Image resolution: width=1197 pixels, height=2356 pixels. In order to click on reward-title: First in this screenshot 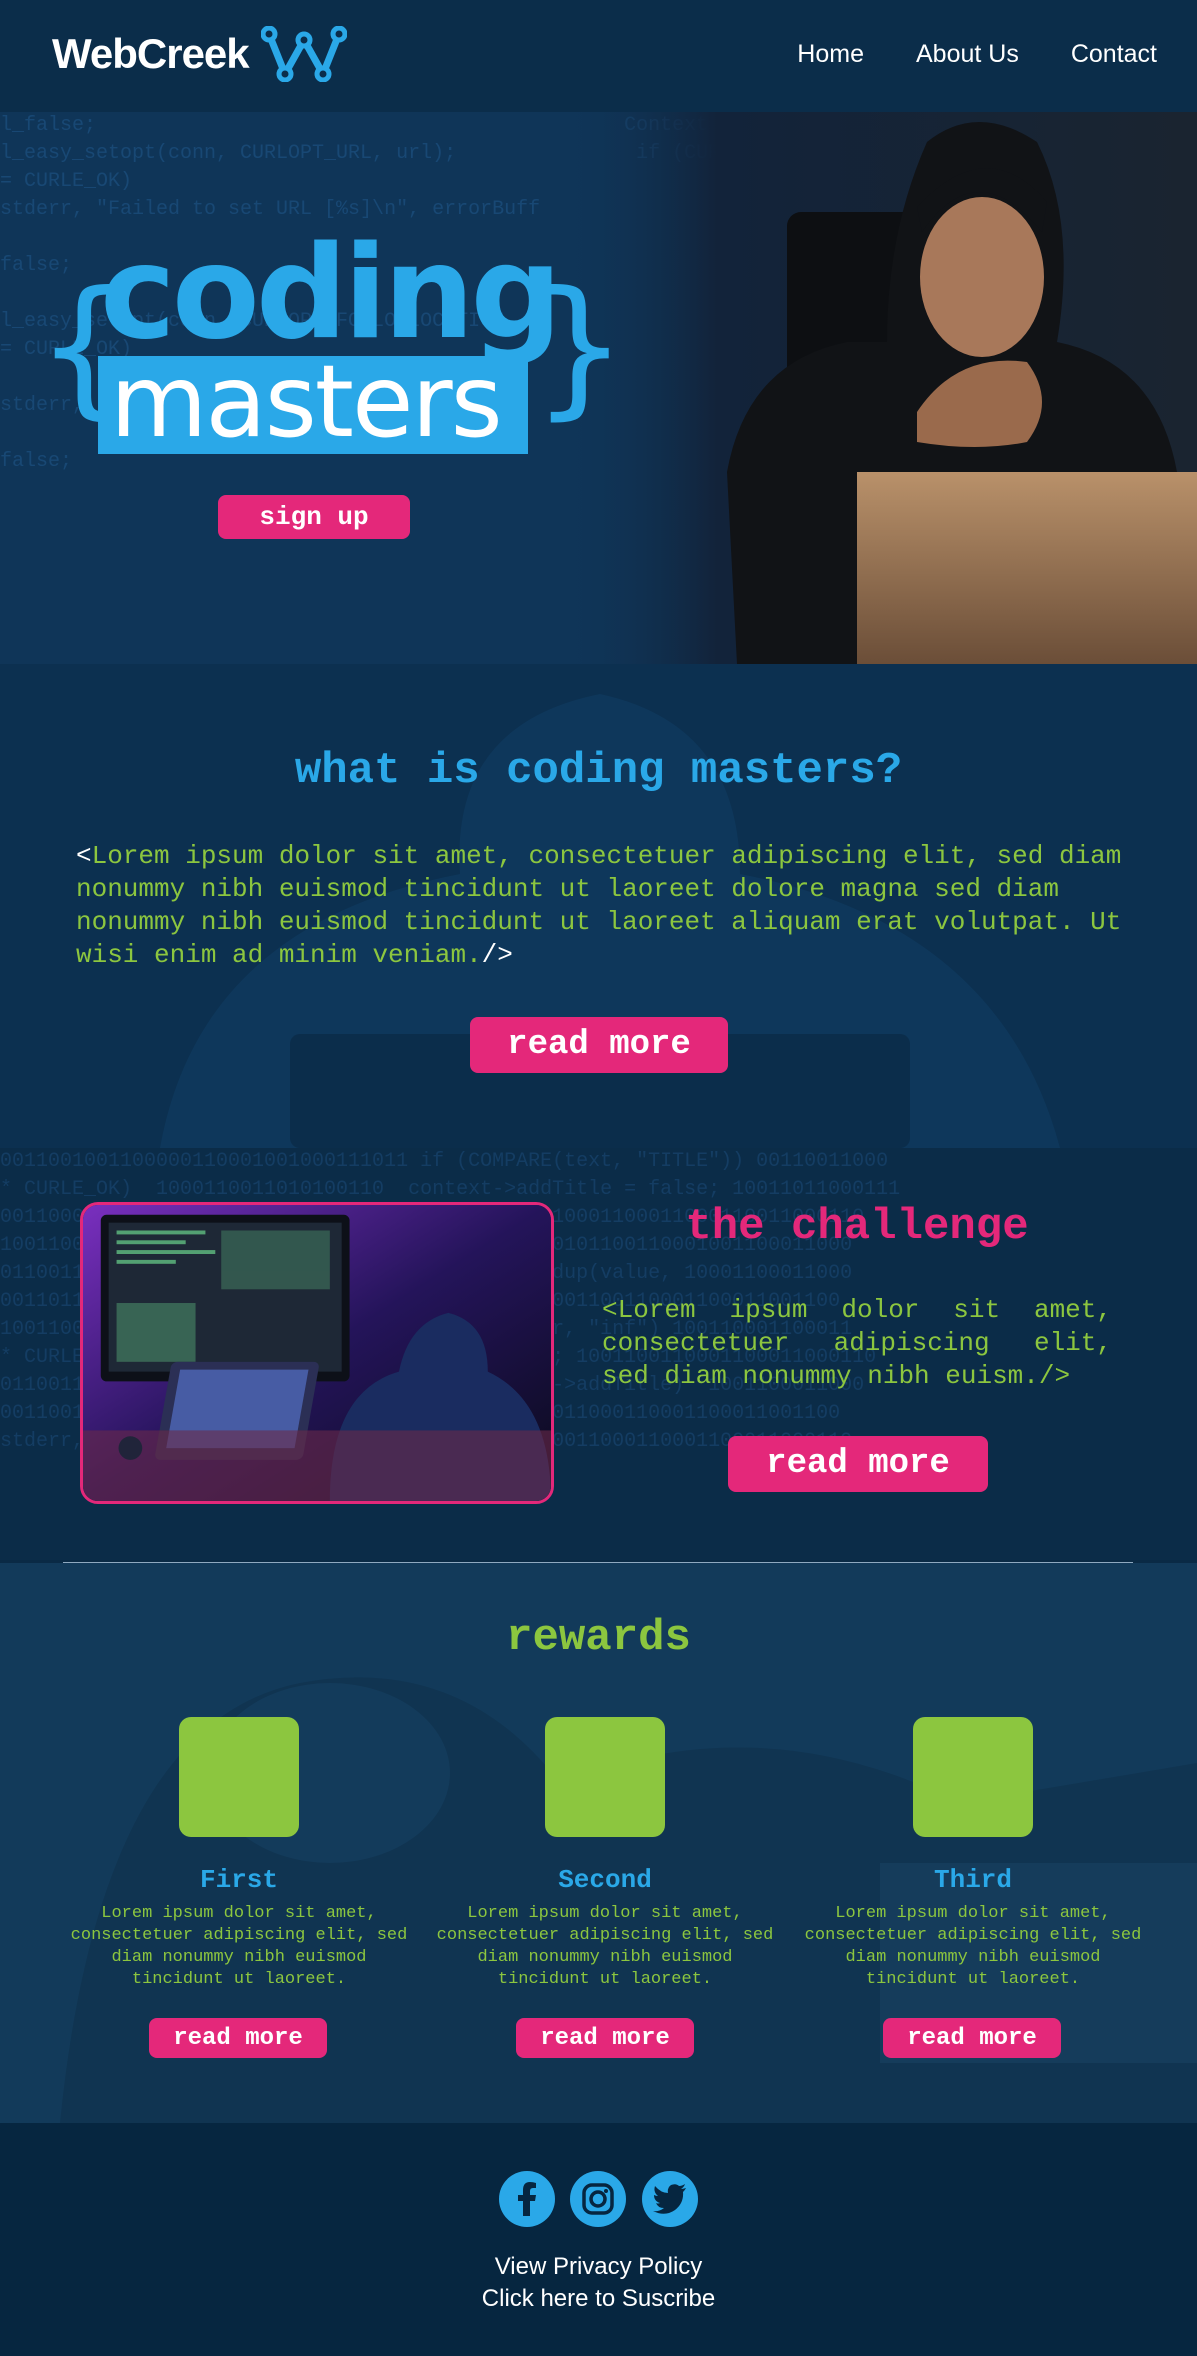, I will do `click(238, 1880)`.